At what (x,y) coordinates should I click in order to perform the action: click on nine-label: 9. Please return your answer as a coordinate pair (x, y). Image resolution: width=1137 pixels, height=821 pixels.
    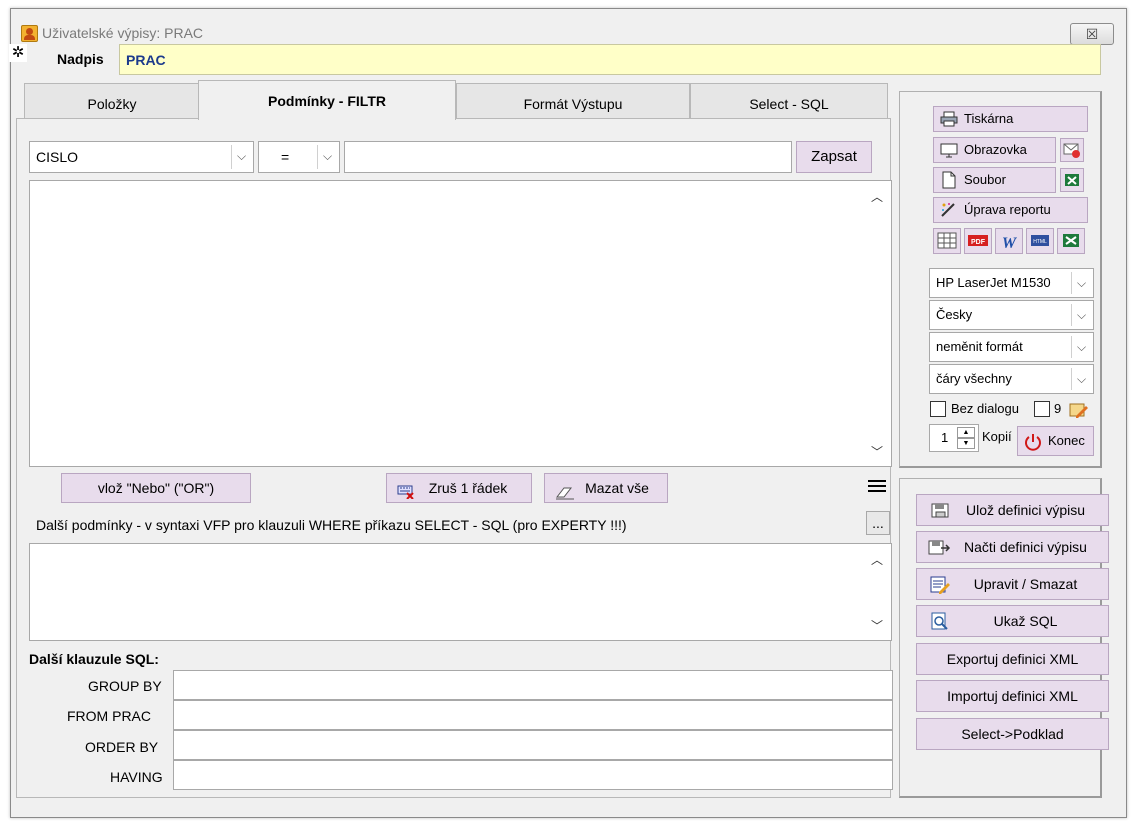
    Looking at the image, I should click on (1058, 408).